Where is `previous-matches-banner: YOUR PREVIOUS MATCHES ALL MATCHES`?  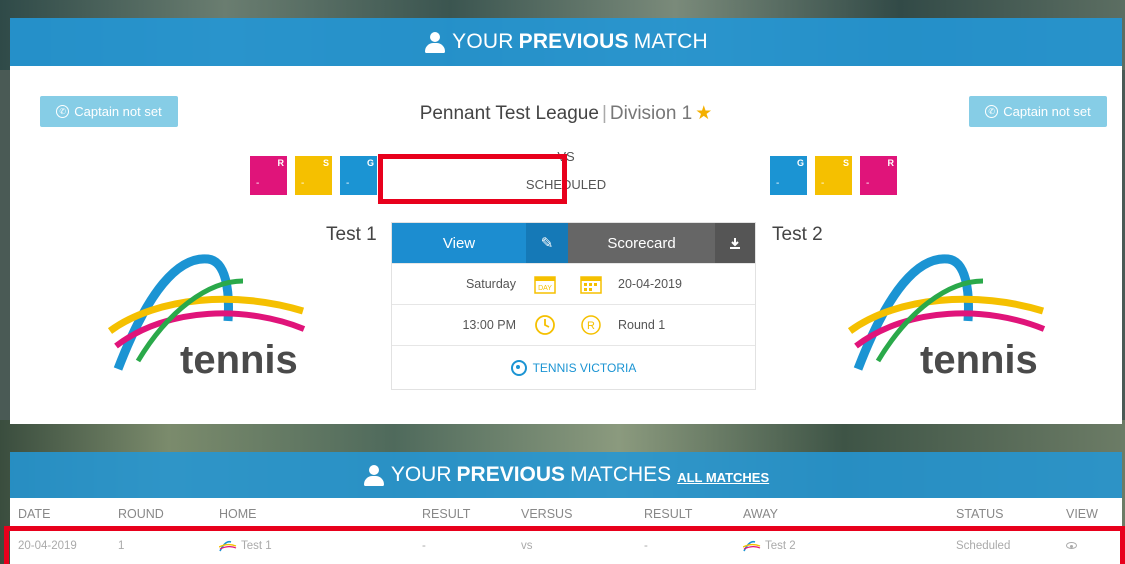
previous-matches-banner: YOUR PREVIOUS MATCHES ALL MATCHES is located at coordinates (566, 475).